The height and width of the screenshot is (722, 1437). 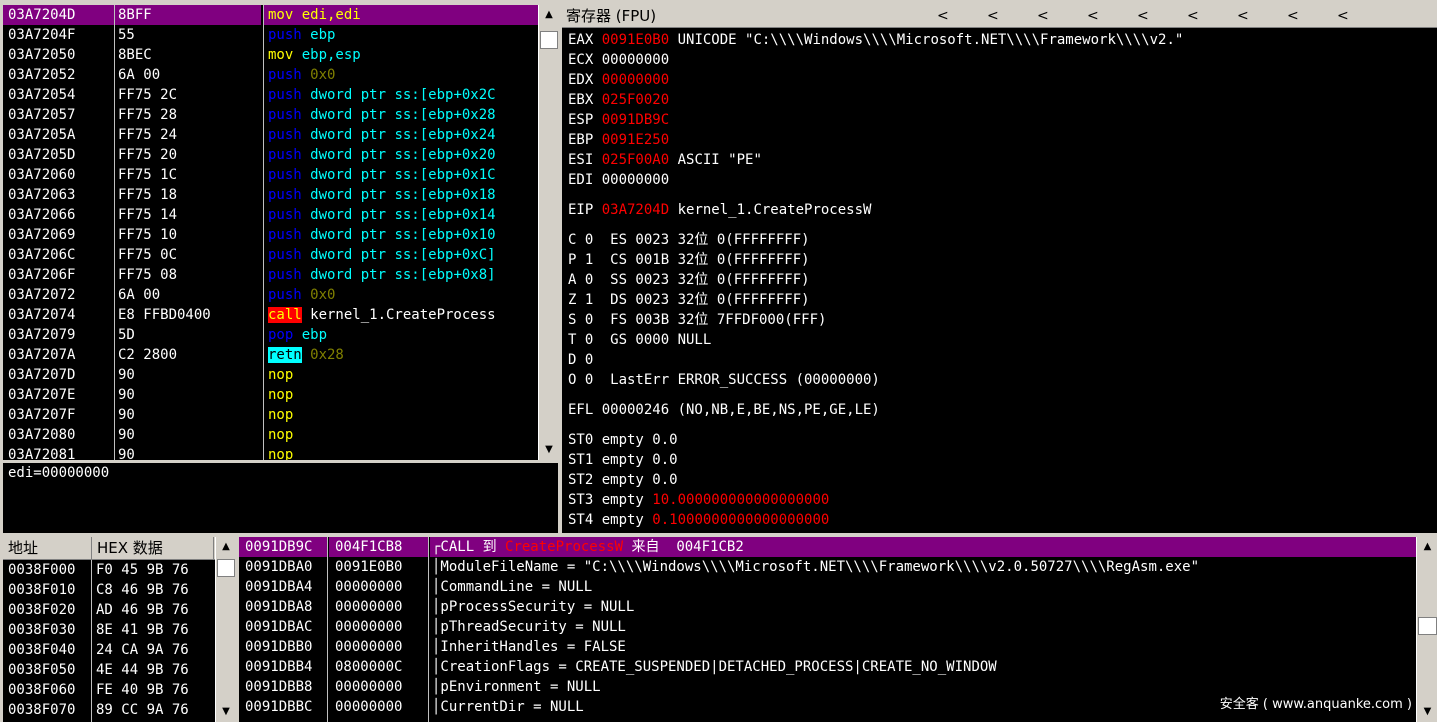 What do you see at coordinates (618, 100) in the screenshot?
I see `register-line: EBX 025F0020` at bounding box center [618, 100].